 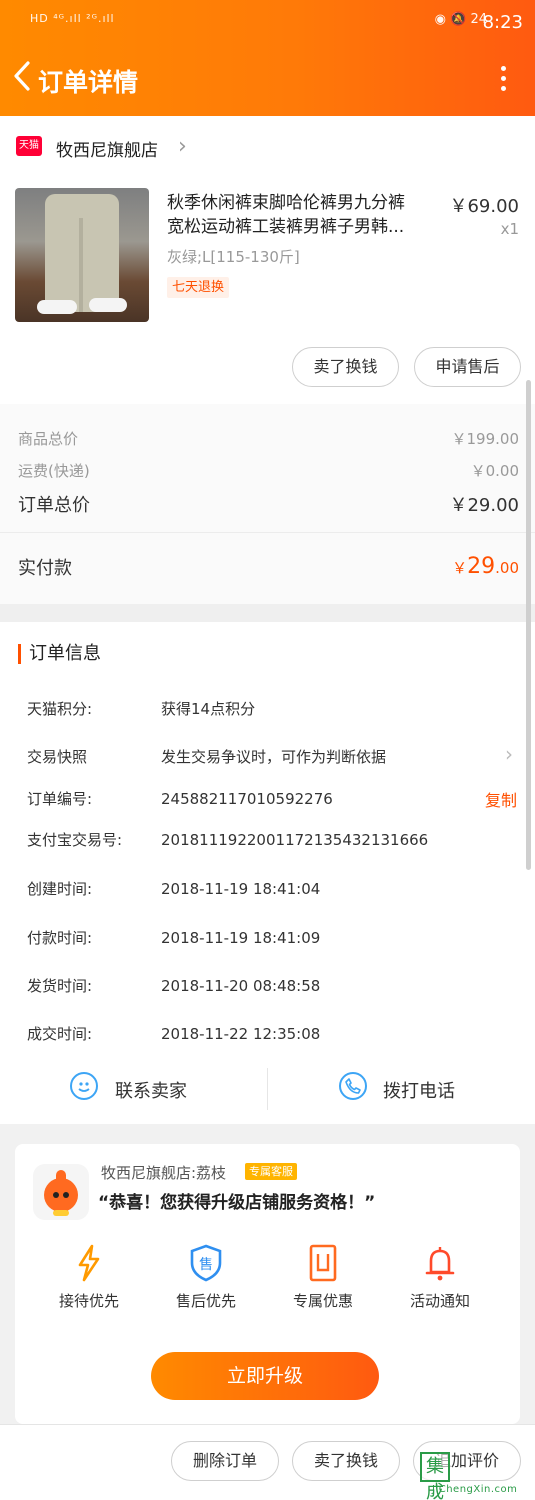 I want to click on points-row: 天猫积分: 获得14点积分, so click(x=141, y=708).